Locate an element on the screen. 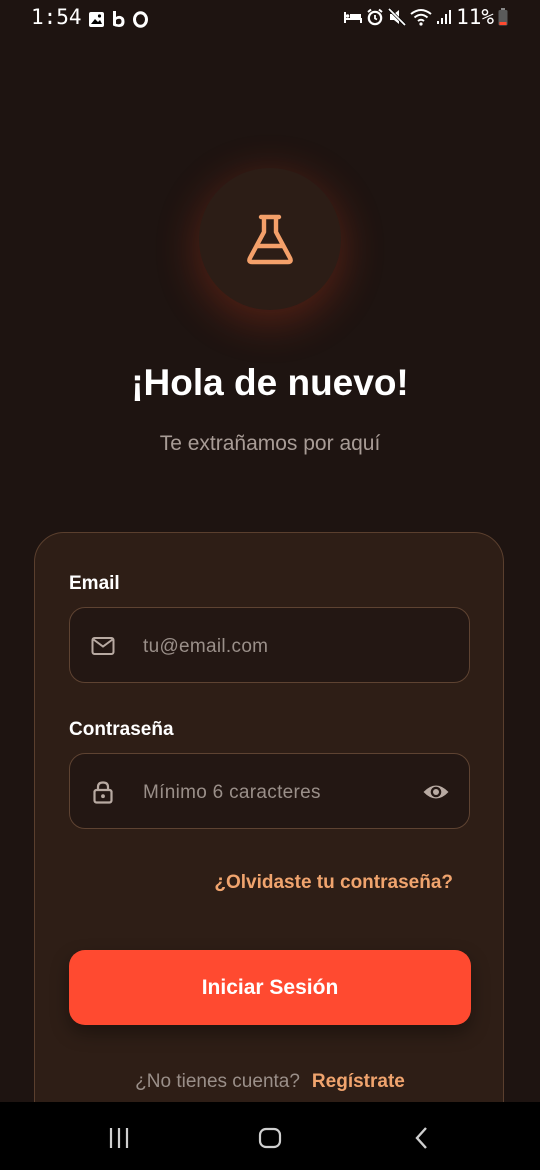 Image resolution: width=540 pixels, height=1170 pixels. password-field: Mínimo 6 caracteres is located at coordinates (269, 791).